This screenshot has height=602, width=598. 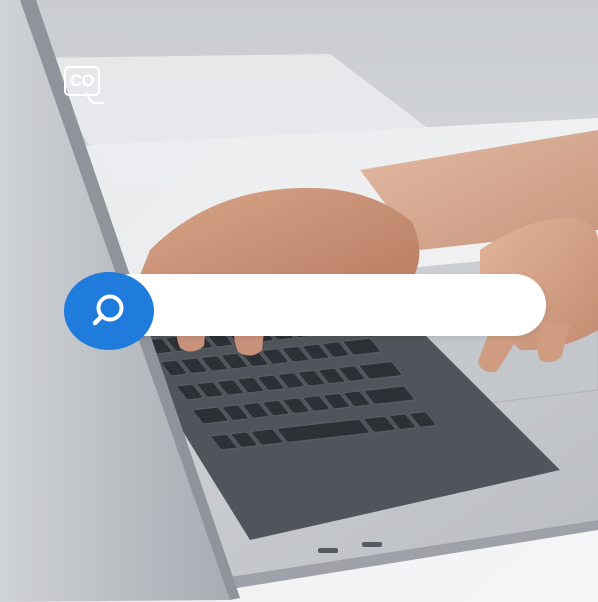 I want to click on search-icon, so click(x=108, y=310).